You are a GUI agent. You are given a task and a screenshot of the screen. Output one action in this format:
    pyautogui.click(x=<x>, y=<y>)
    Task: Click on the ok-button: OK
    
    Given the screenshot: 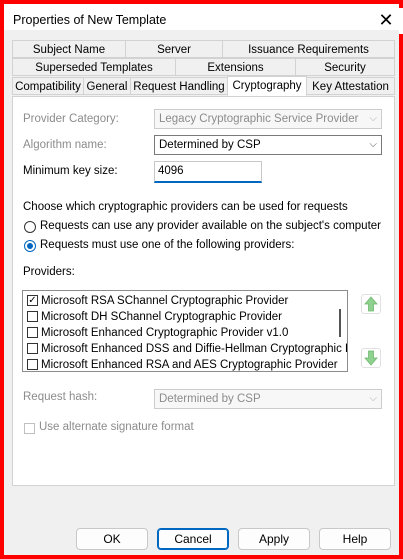 What is the action you would take?
    pyautogui.click(x=112, y=539)
    